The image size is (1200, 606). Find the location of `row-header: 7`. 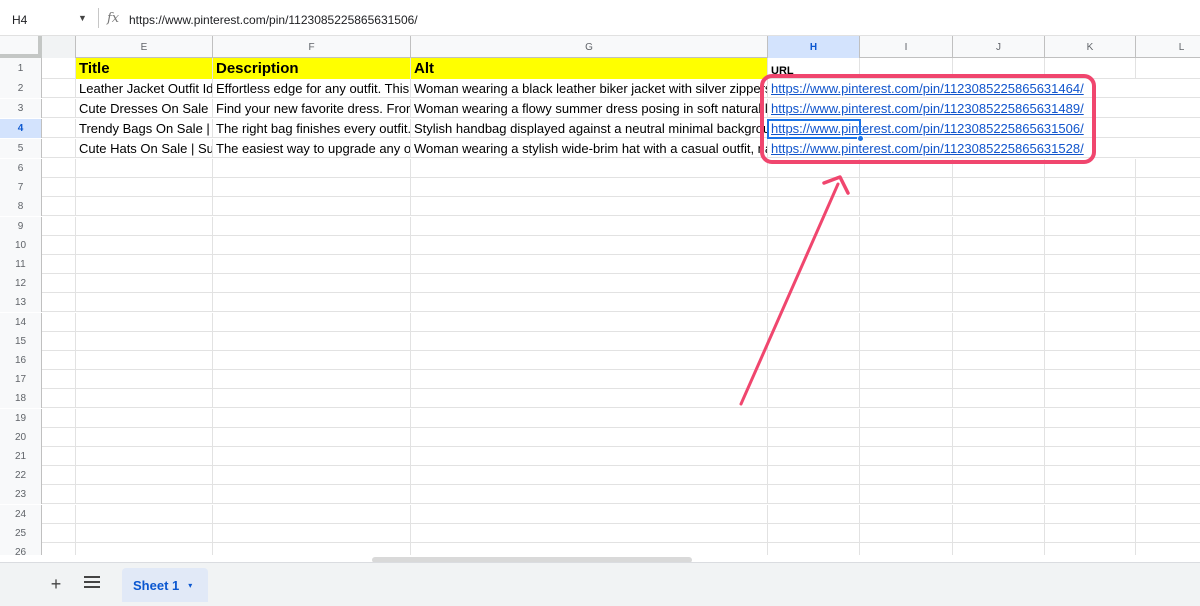

row-header: 7 is located at coordinates (21, 188).